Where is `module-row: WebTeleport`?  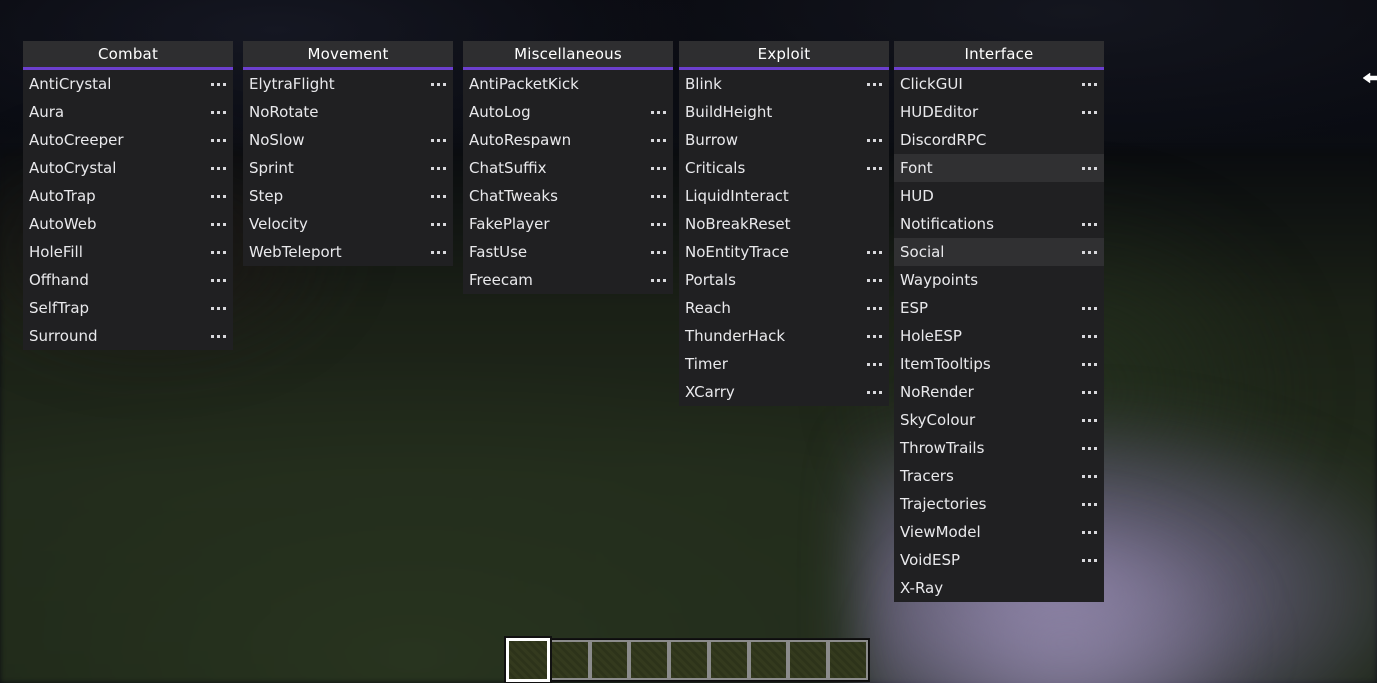 module-row: WebTeleport is located at coordinates (348, 252).